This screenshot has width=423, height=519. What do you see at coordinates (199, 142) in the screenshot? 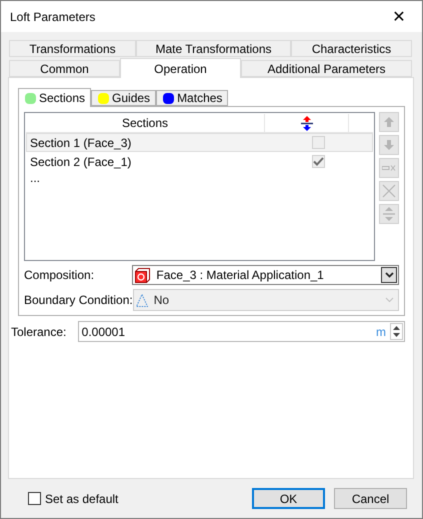
I see `grid-row: Section 1 (Face_3)` at bounding box center [199, 142].